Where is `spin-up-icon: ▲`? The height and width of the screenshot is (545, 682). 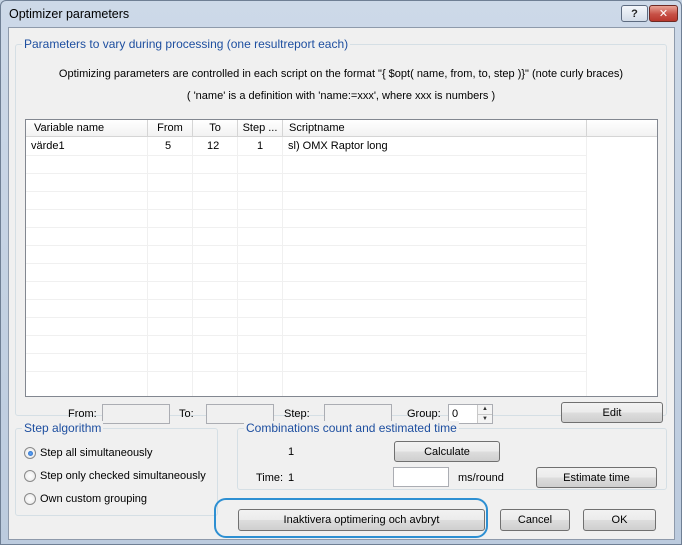 spin-up-icon: ▲ is located at coordinates (484, 409).